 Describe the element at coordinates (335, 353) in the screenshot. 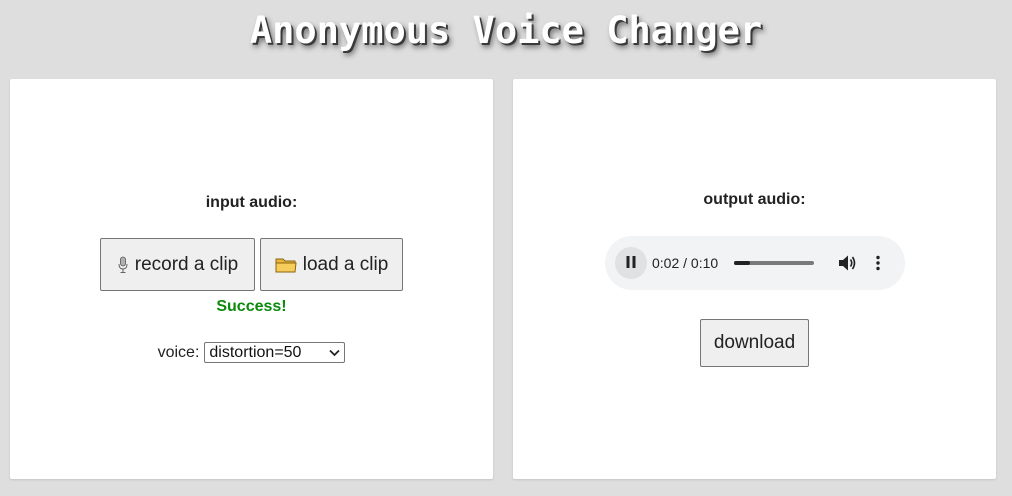

I see `chevron-down-icon` at that location.